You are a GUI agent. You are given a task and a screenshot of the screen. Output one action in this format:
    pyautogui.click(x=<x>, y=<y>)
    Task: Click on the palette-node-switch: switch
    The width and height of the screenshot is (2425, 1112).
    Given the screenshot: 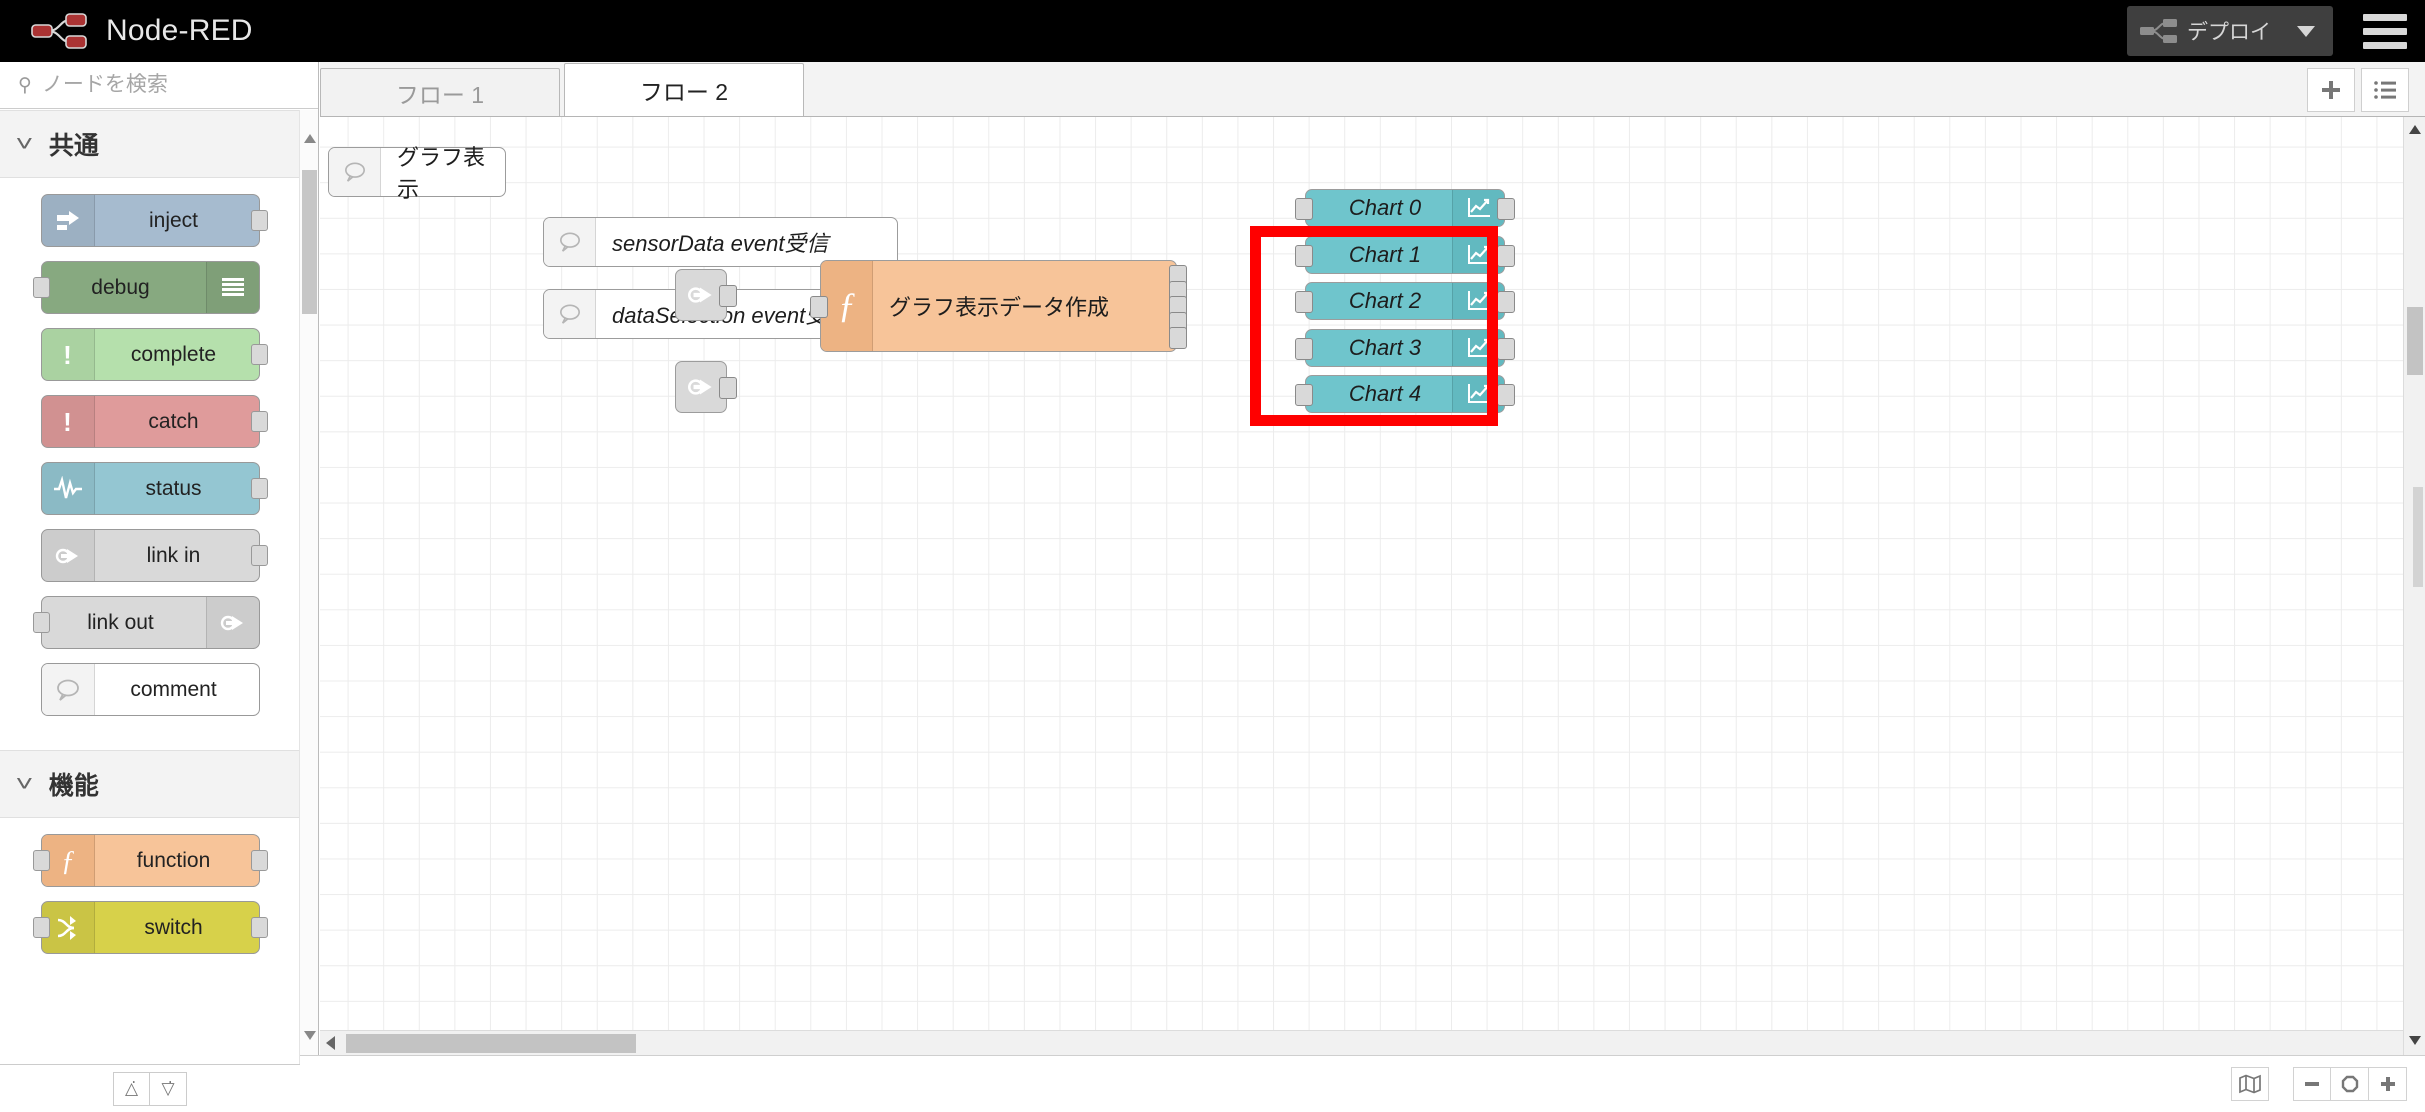 What is the action you would take?
    pyautogui.click(x=150, y=927)
    